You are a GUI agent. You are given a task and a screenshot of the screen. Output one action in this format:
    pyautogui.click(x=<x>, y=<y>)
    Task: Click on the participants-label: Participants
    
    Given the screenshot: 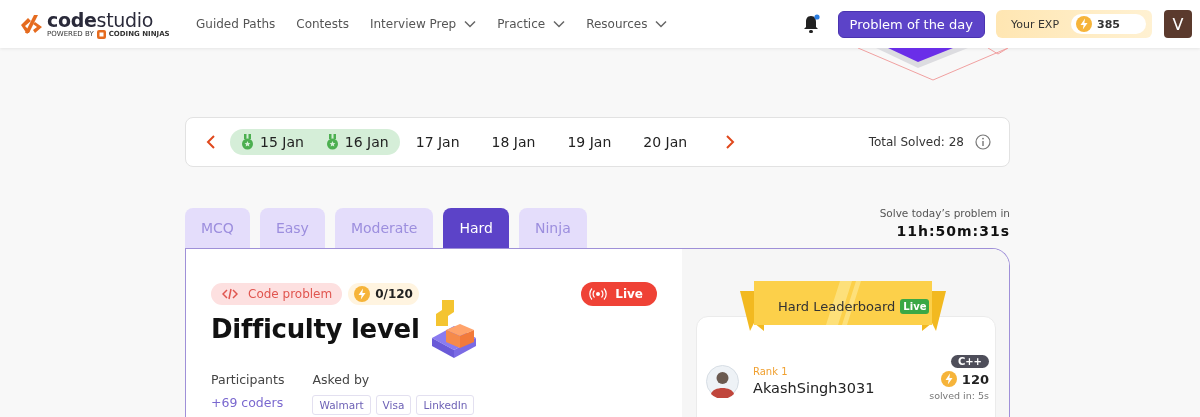 What is the action you would take?
    pyautogui.click(x=248, y=379)
    